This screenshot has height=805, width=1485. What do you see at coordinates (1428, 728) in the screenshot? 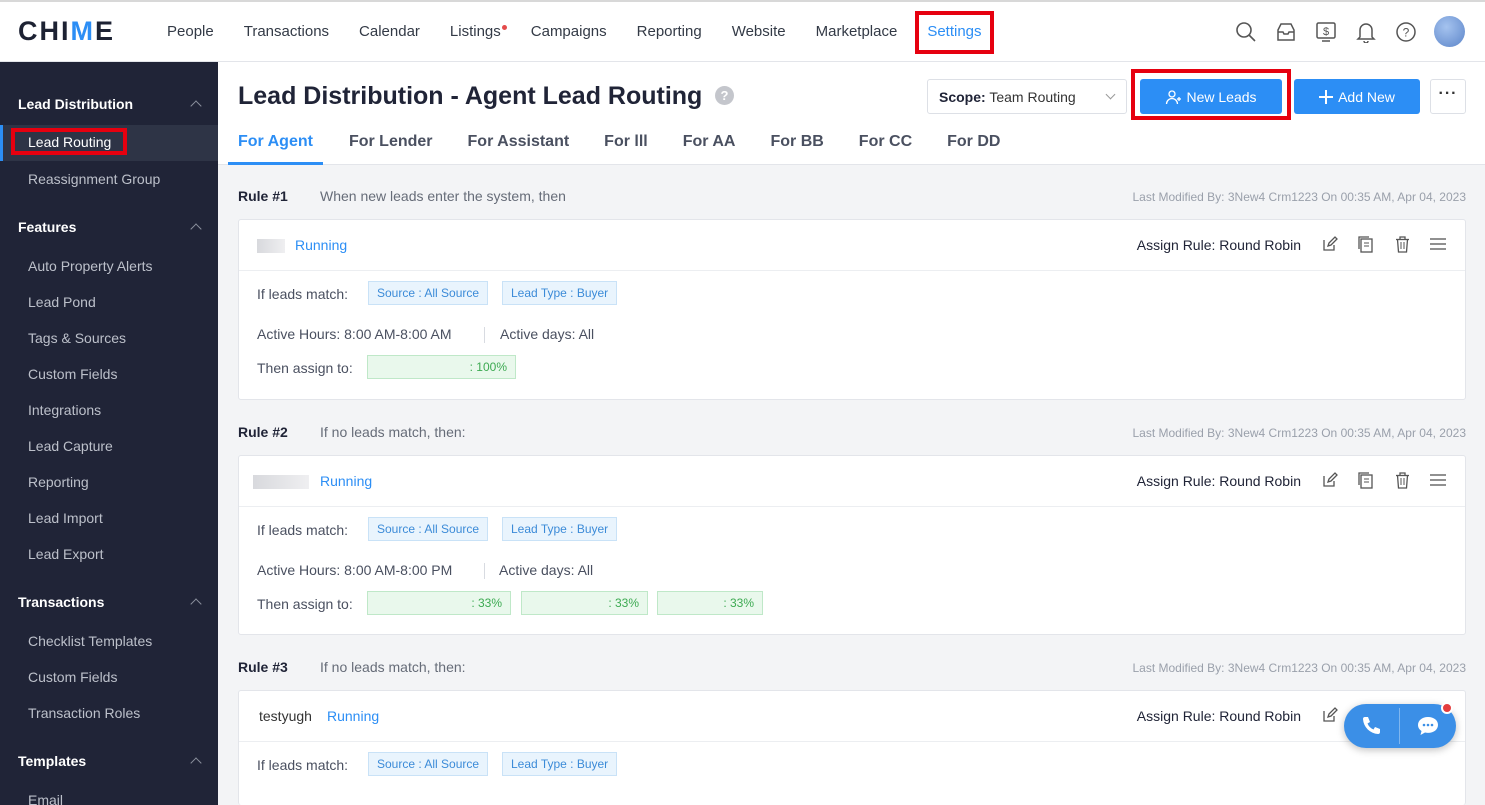
I see `chat-icon` at bounding box center [1428, 728].